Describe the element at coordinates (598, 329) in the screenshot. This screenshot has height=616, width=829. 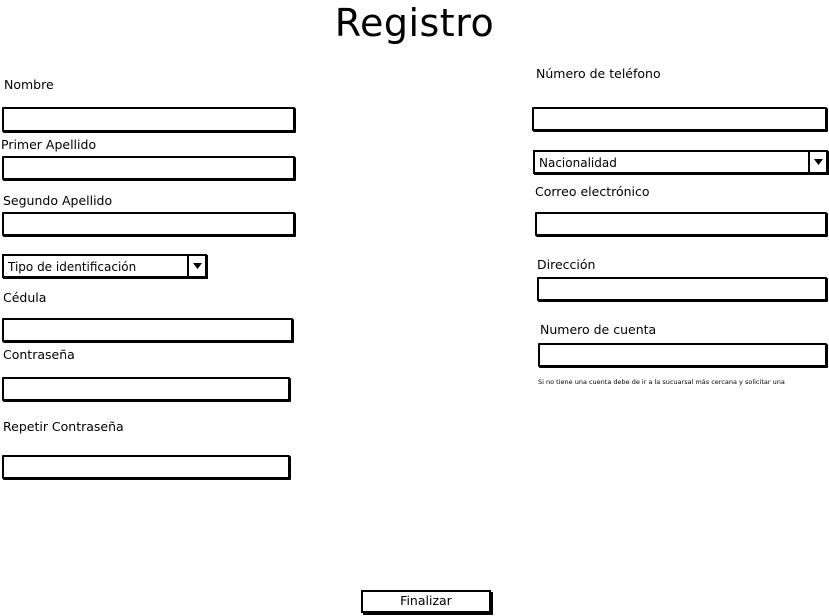
I see `numero-cuenta-label: Numero de cuenta` at that location.